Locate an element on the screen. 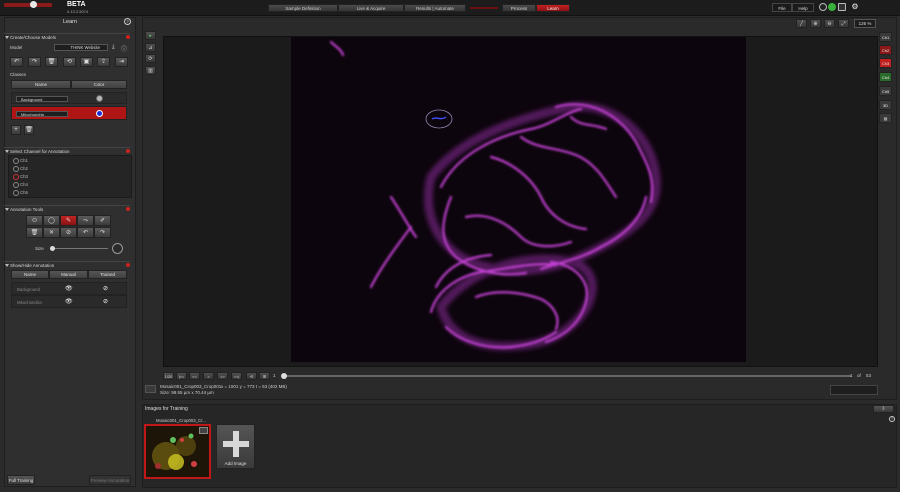 The width and height of the screenshot is (900, 492). section-annotation-tools: Annotation Tools is located at coordinates (67, 208).